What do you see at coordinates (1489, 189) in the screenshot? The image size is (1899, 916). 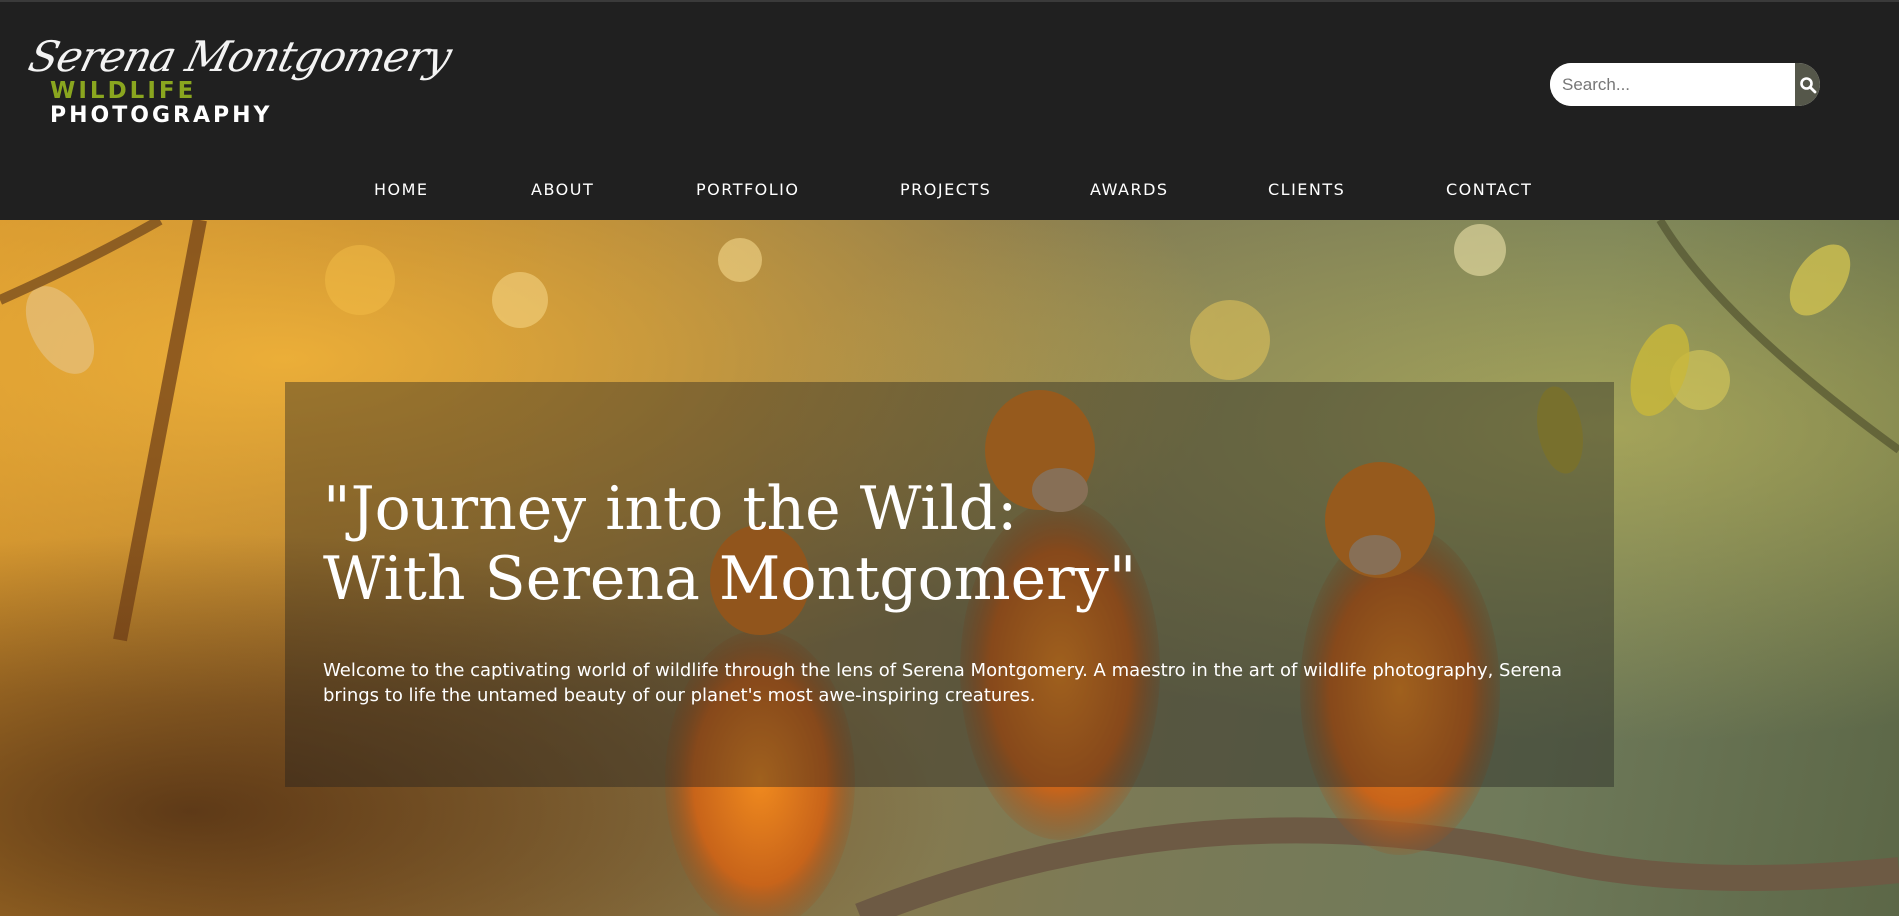 I see `nav-item-contact: CONTACT` at bounding box center [1489, 189].